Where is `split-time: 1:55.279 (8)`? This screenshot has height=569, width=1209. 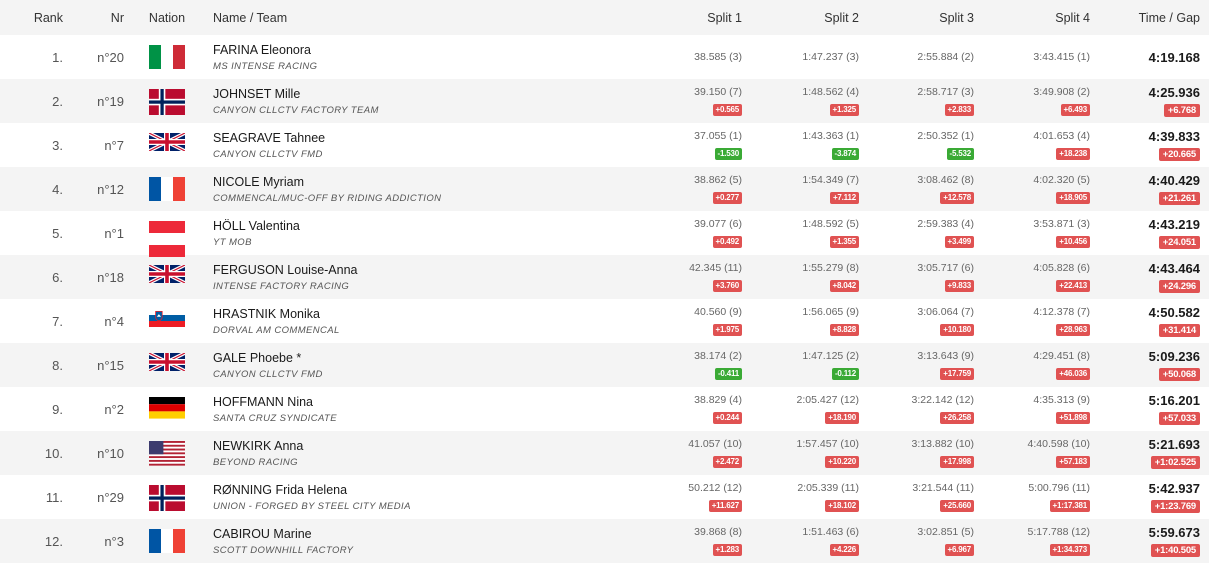
split-time: 1:55.279 (8) is located at coordinates (830, 267).